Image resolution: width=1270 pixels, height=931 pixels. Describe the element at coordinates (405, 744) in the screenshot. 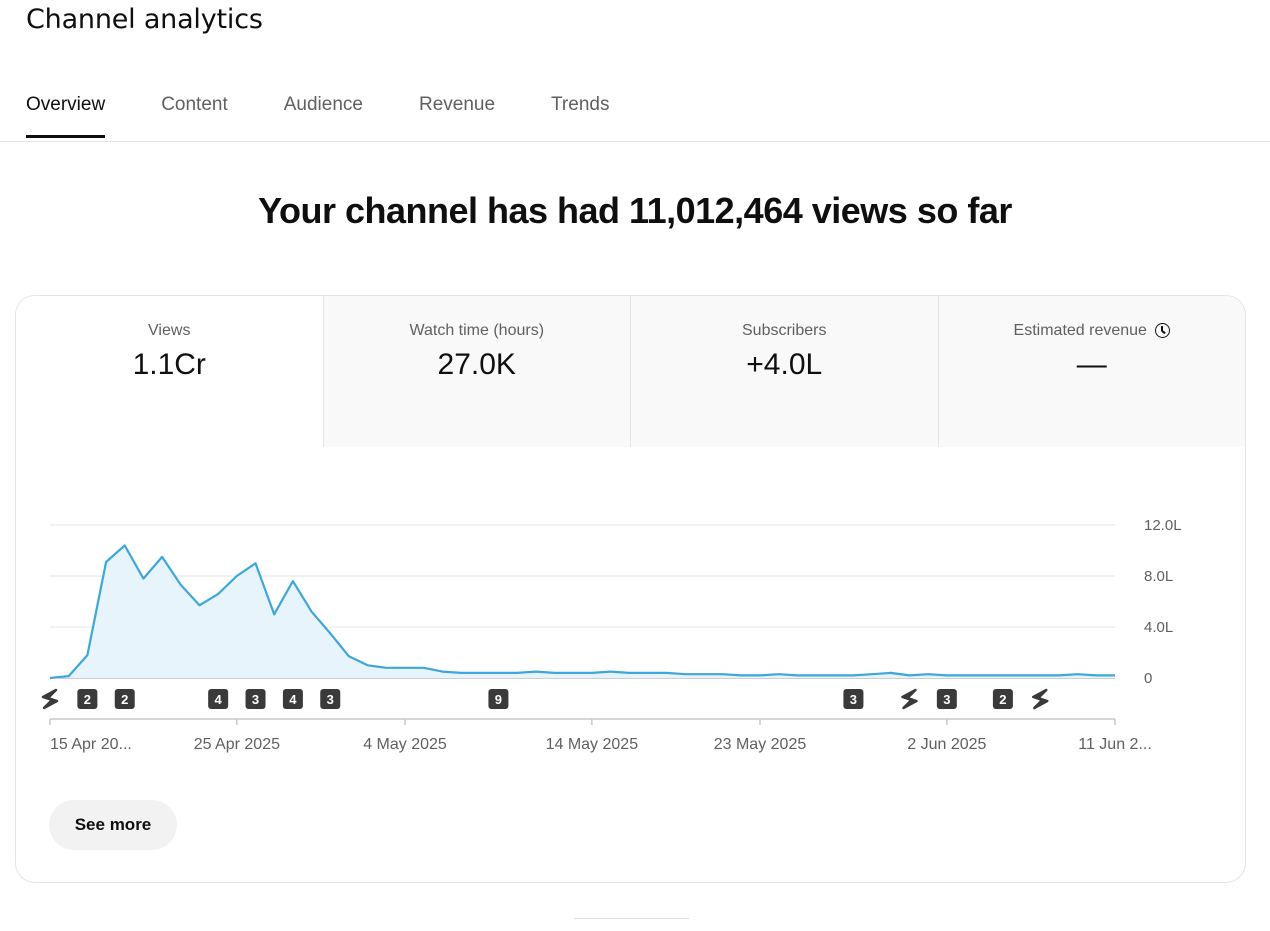

I see `x-tick-label: 4 May 2025` at that location.